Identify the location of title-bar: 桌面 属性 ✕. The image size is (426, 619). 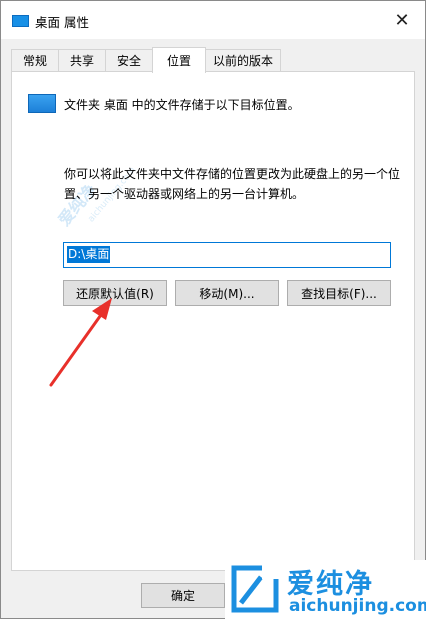
(213, 20).